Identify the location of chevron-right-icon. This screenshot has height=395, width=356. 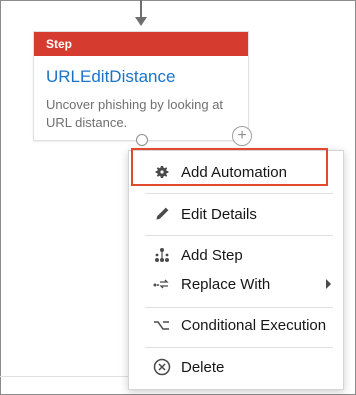
(328, 284).